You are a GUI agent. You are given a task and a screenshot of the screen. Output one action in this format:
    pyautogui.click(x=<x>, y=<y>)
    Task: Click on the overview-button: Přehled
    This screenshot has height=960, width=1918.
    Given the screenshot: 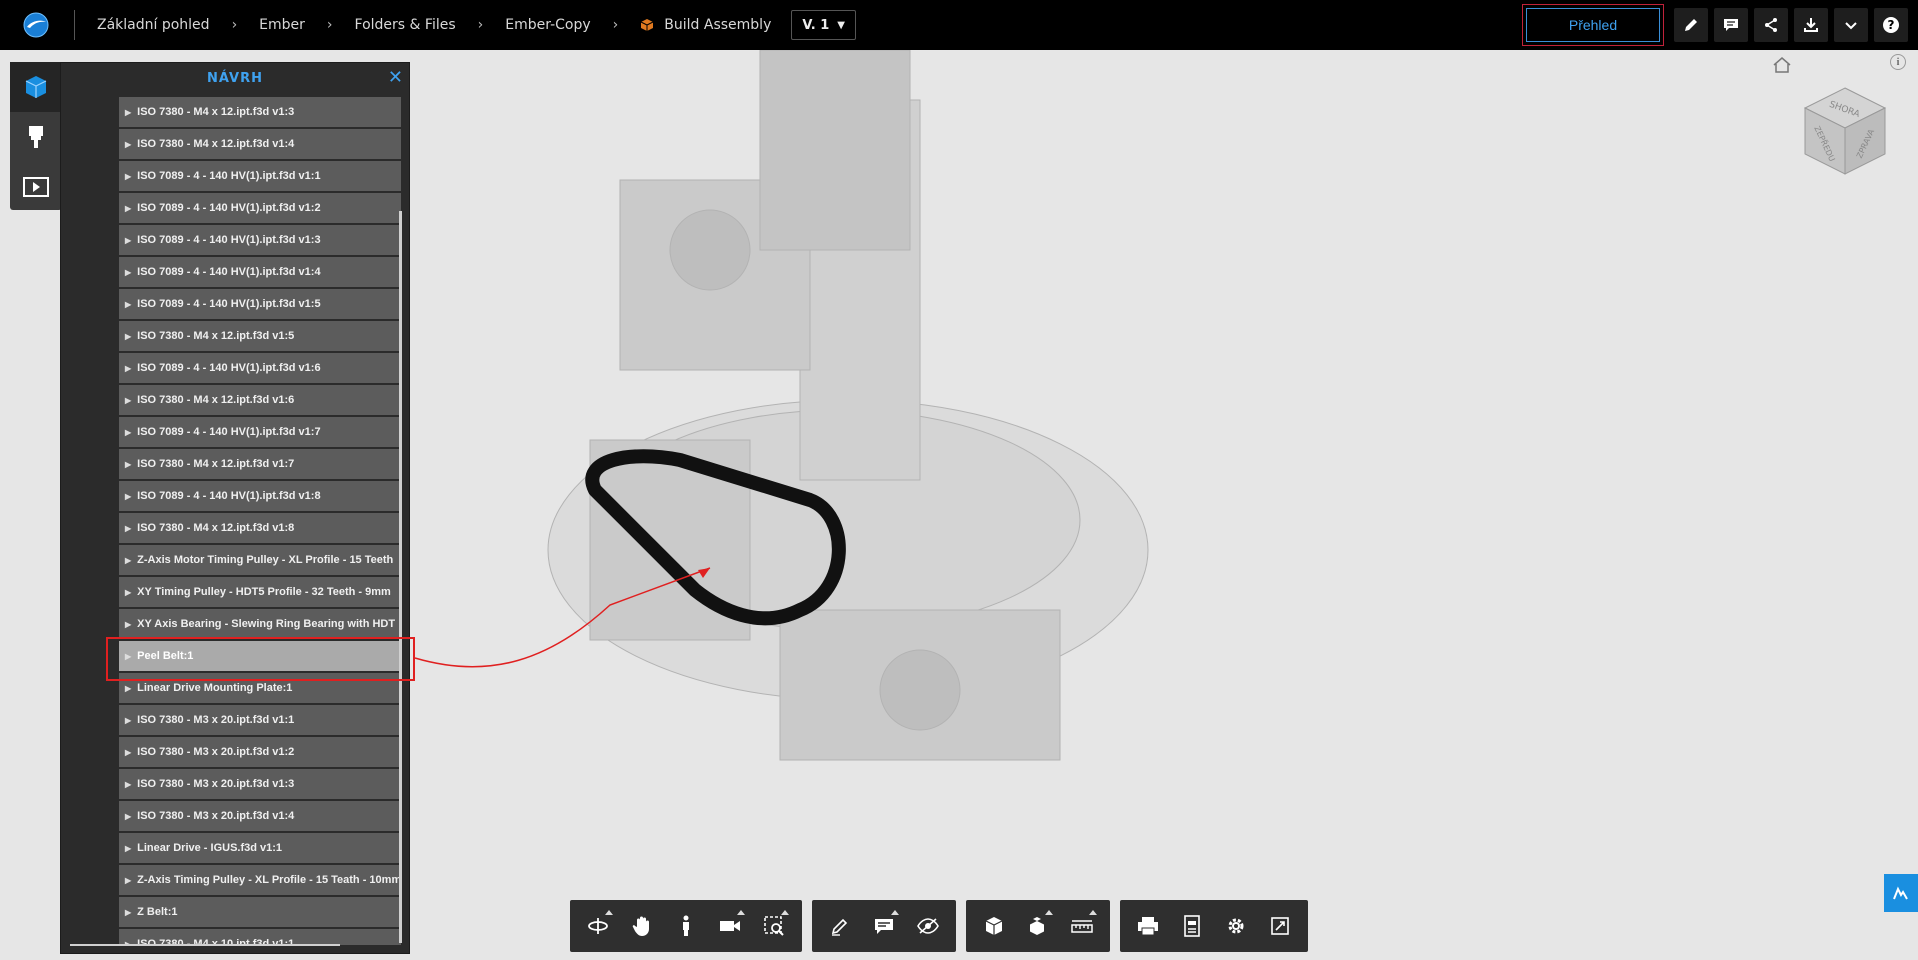 What is the action you would take?
    pyautogui.click(x=1593, y=25)
    